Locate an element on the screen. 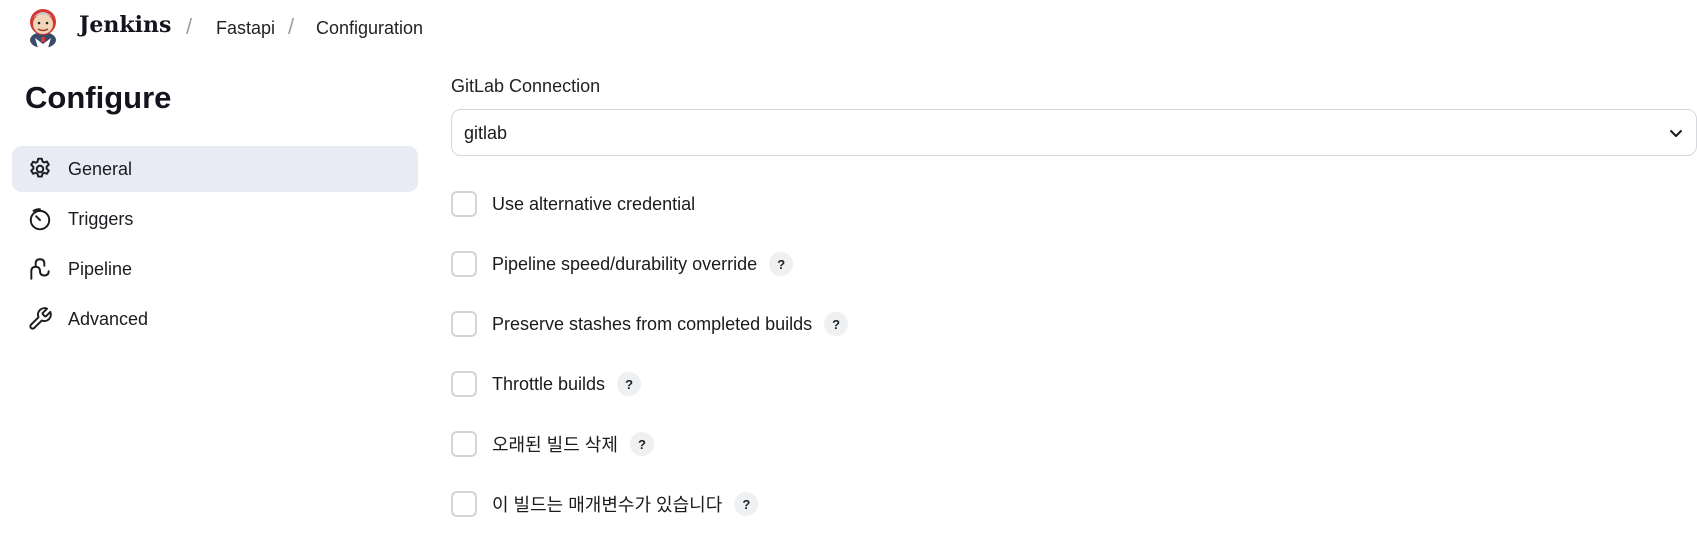 The height and width of the screenshot is (542, 1697). sidebar-item-pipeline: Pipeline is located at coordinates (215, 269).